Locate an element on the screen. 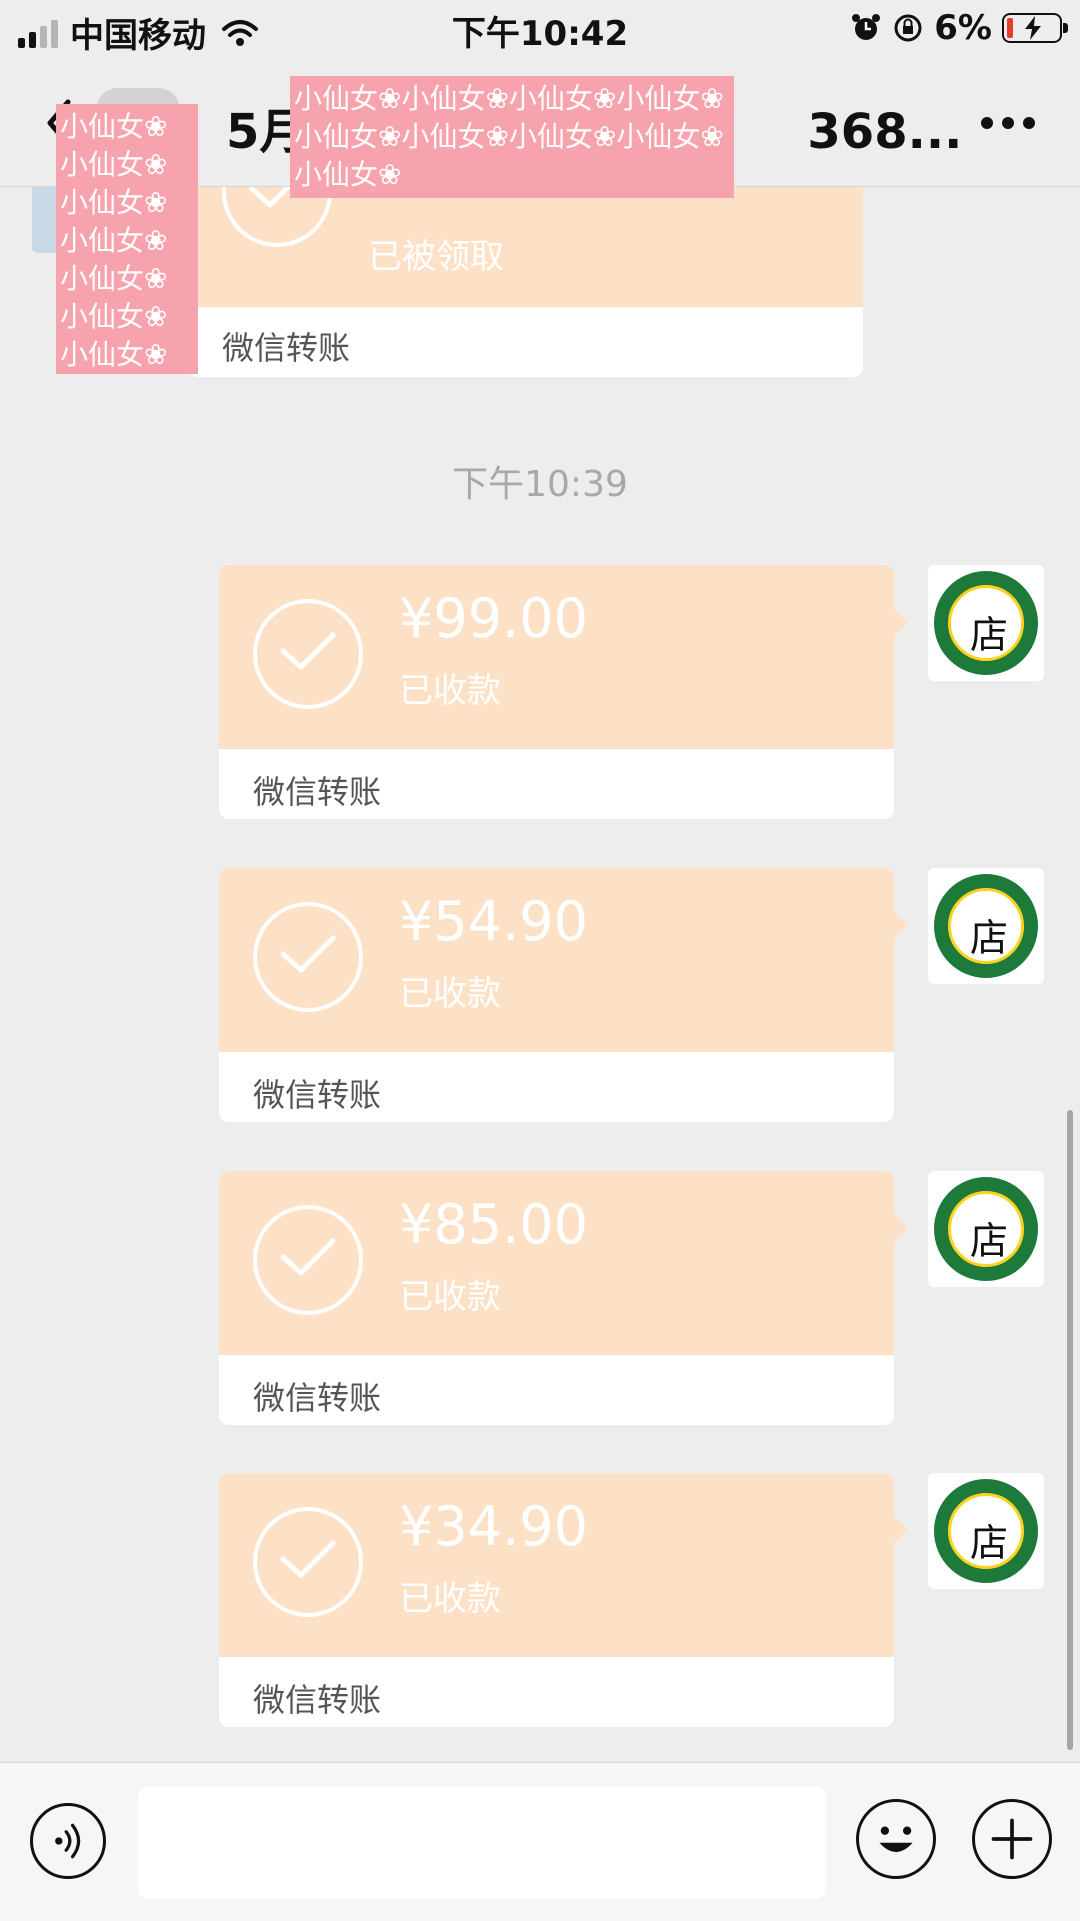 The height and width of the screenshot is (1921, 1080). partial-transfer-label: 微信转账 is located at coordinates (286, 348).